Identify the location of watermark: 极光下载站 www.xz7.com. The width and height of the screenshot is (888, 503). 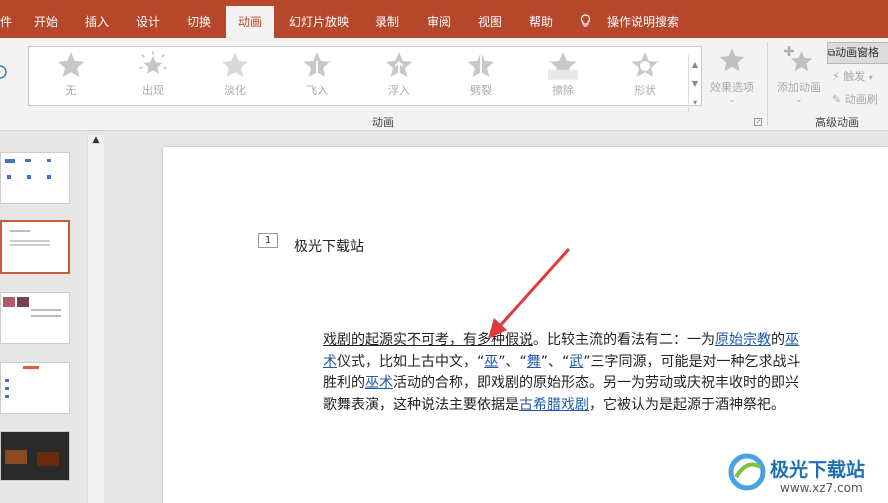
(808, 477).